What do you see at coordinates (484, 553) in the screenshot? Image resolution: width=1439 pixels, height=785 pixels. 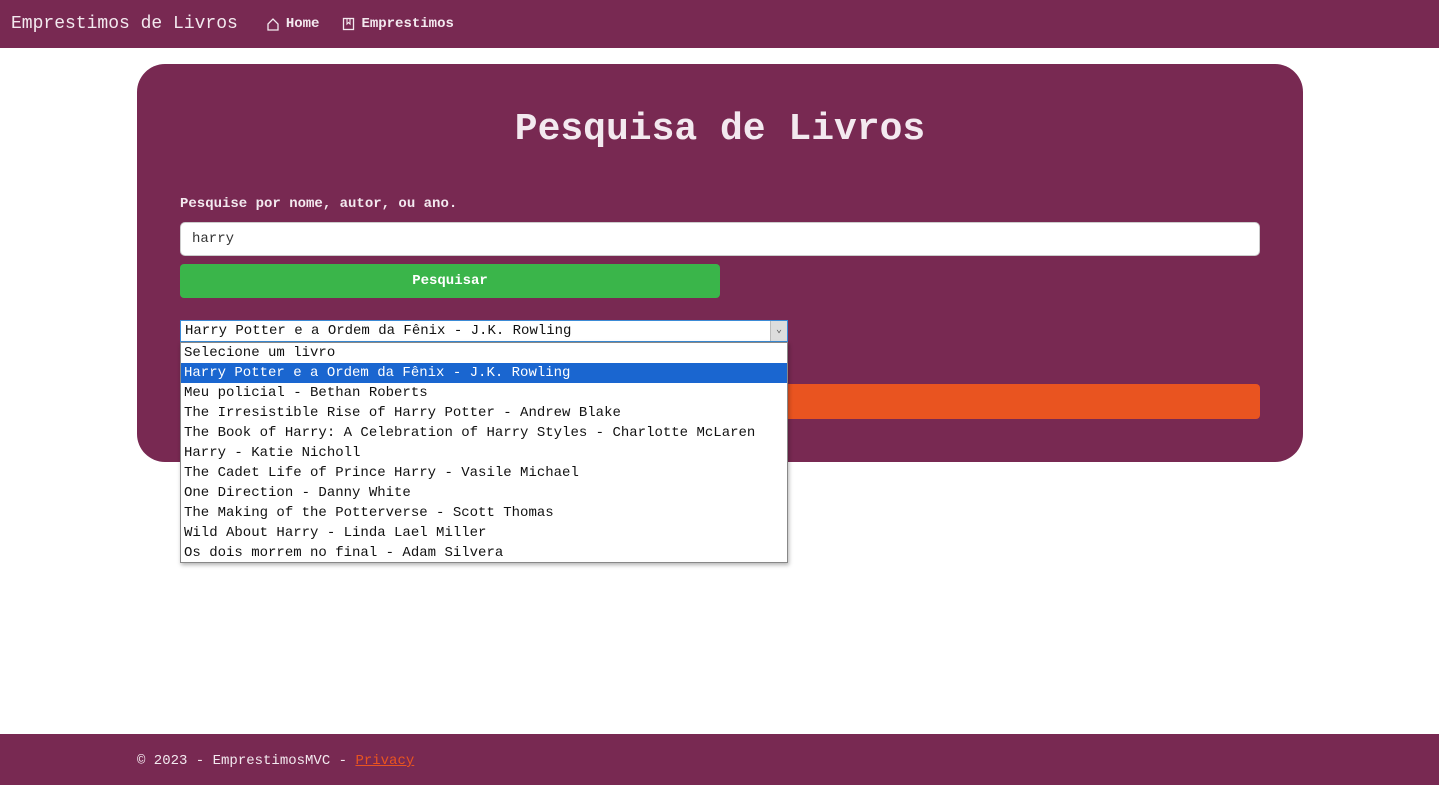 I see `book-option: Os dois morrem no final - Adam Silvera` at bounding box center [484, 553].